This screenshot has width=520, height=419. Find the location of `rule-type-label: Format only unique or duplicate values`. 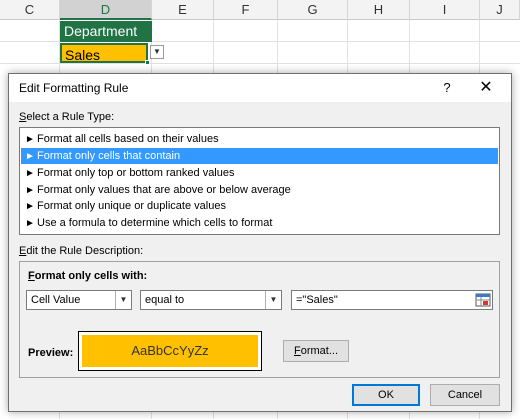

rule-type-label: Format only unique or duplicate values is located at coordinates (131, 206).